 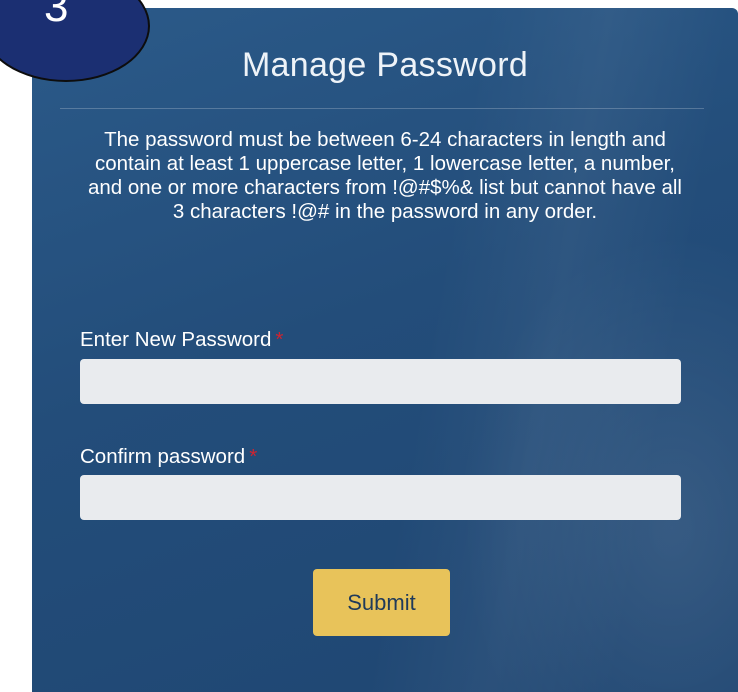 I want to click on confirm-password-label-text: Confirm password, so click(x=163, y=456).